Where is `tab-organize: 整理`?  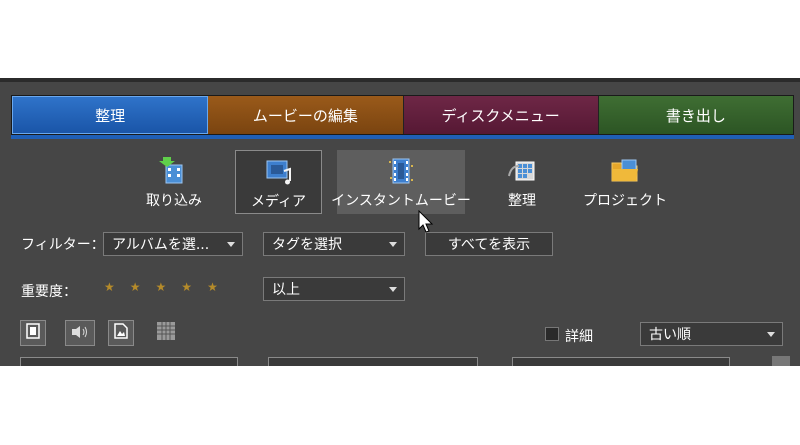 tab-organize: 整理 is located at coordinates (110, 115).